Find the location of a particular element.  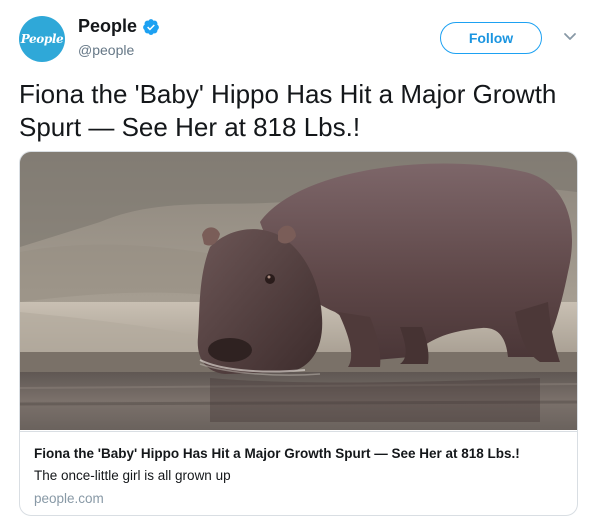

follow-button: Follow is located at coordinates (491, 38).